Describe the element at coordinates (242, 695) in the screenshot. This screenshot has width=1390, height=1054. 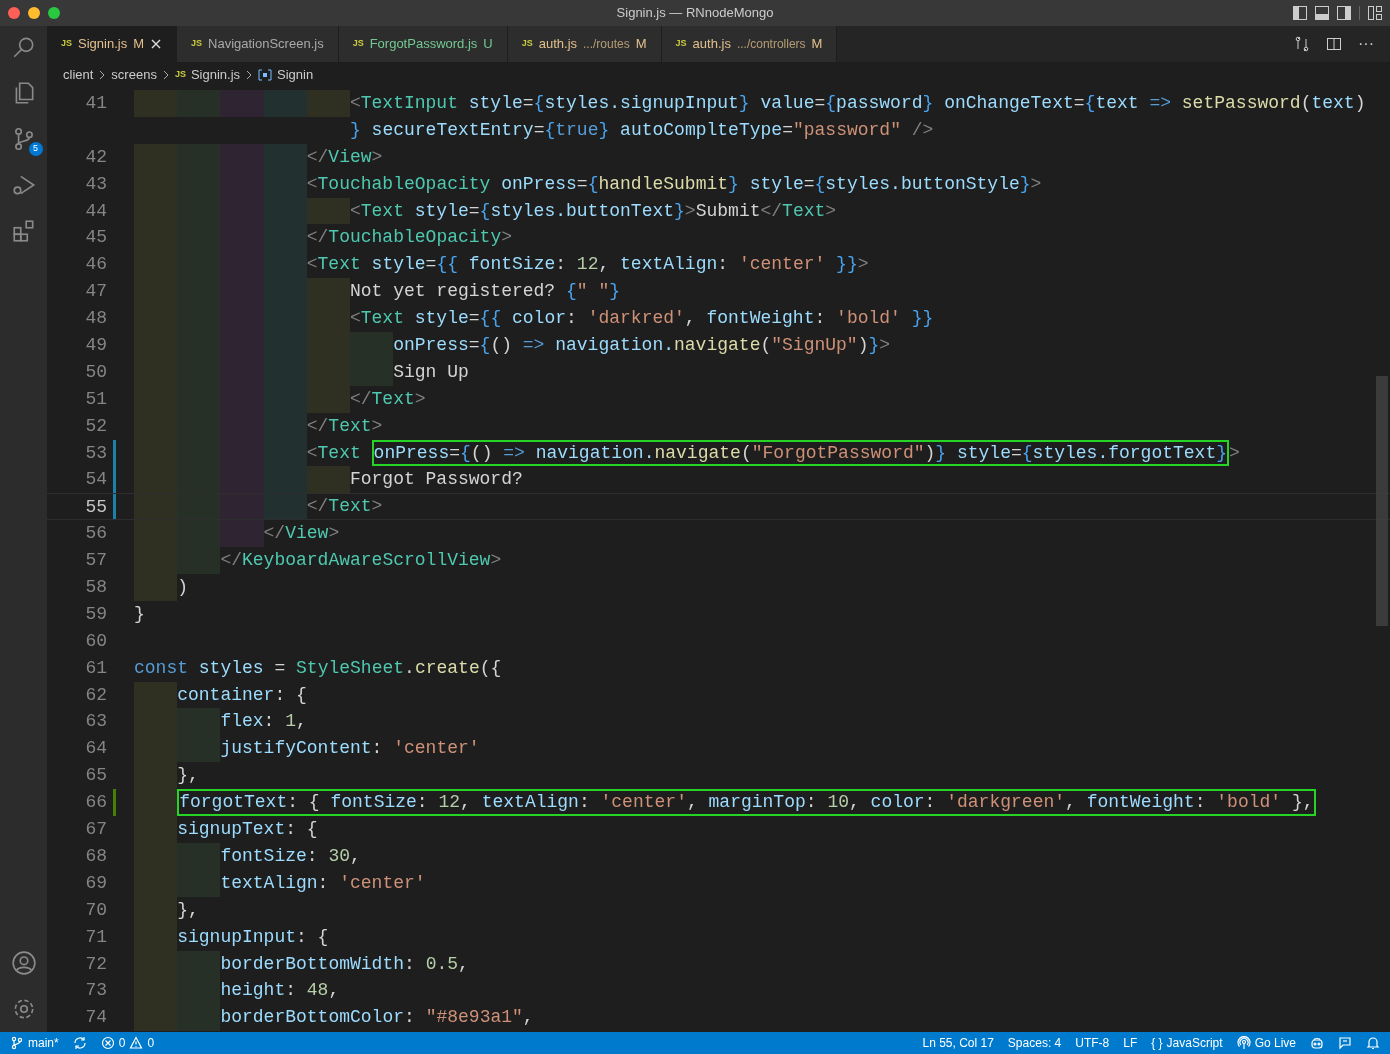
I see `code-text: container: {` at that location.